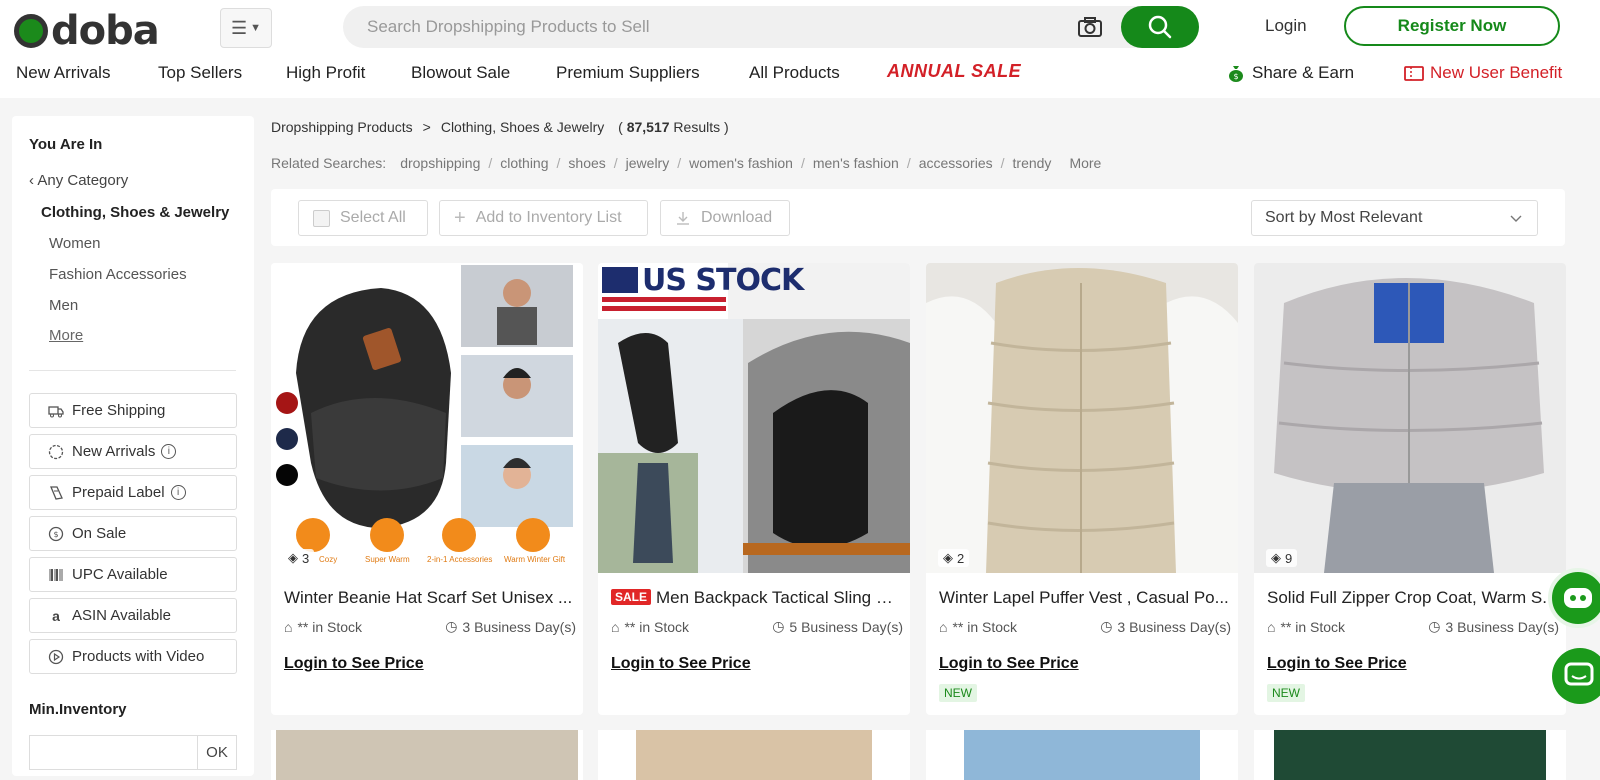 This screenshot has height=780, width=1600. What do you see at coordinates (856, 163) in the screenshot?
I see `related-term: men's fashion` at bounding box center [856, 163].